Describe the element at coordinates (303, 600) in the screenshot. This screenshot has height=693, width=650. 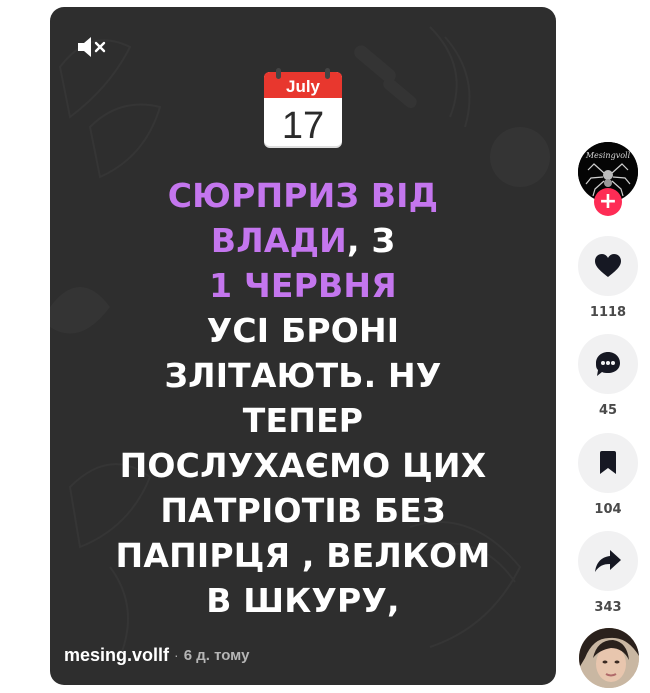
I see `caption-line: В ШКУРУ,` at that location.